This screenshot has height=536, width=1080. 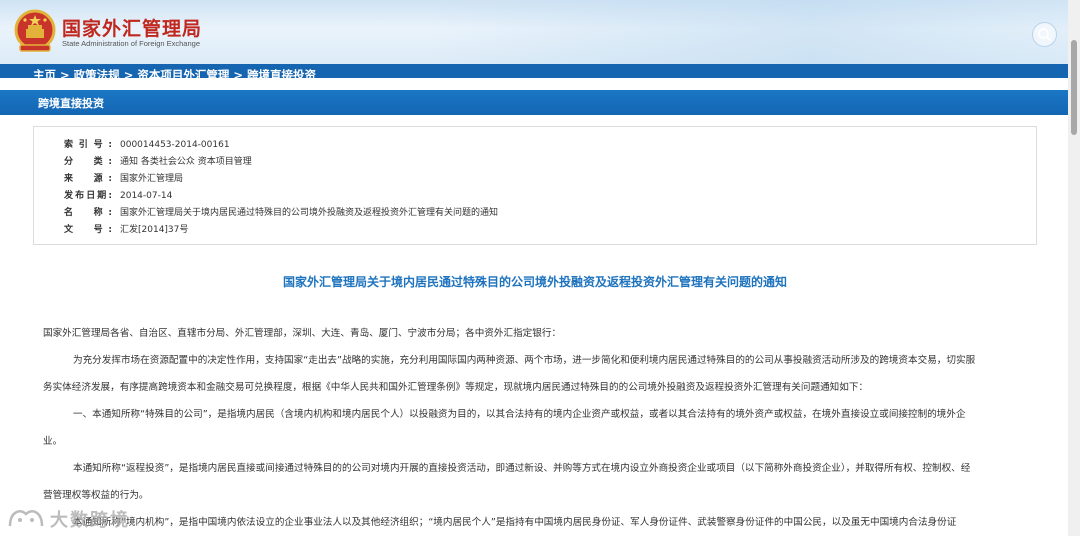 I want to click on meta-value: 国家外汇管理局, so click(x=152, y=179).